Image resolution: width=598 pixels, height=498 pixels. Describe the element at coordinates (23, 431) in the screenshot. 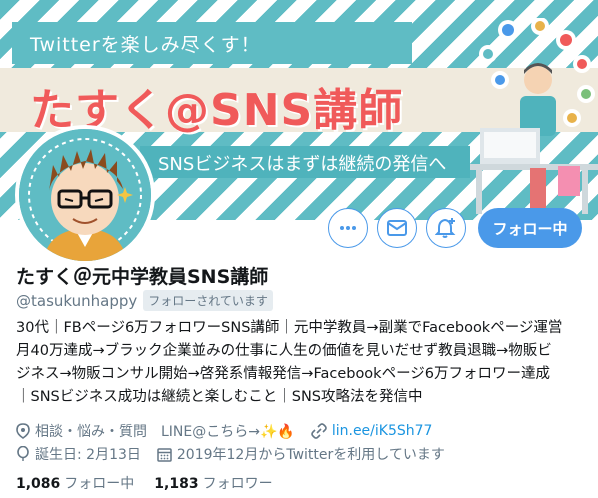

I see `location-pin-icon` at that location.